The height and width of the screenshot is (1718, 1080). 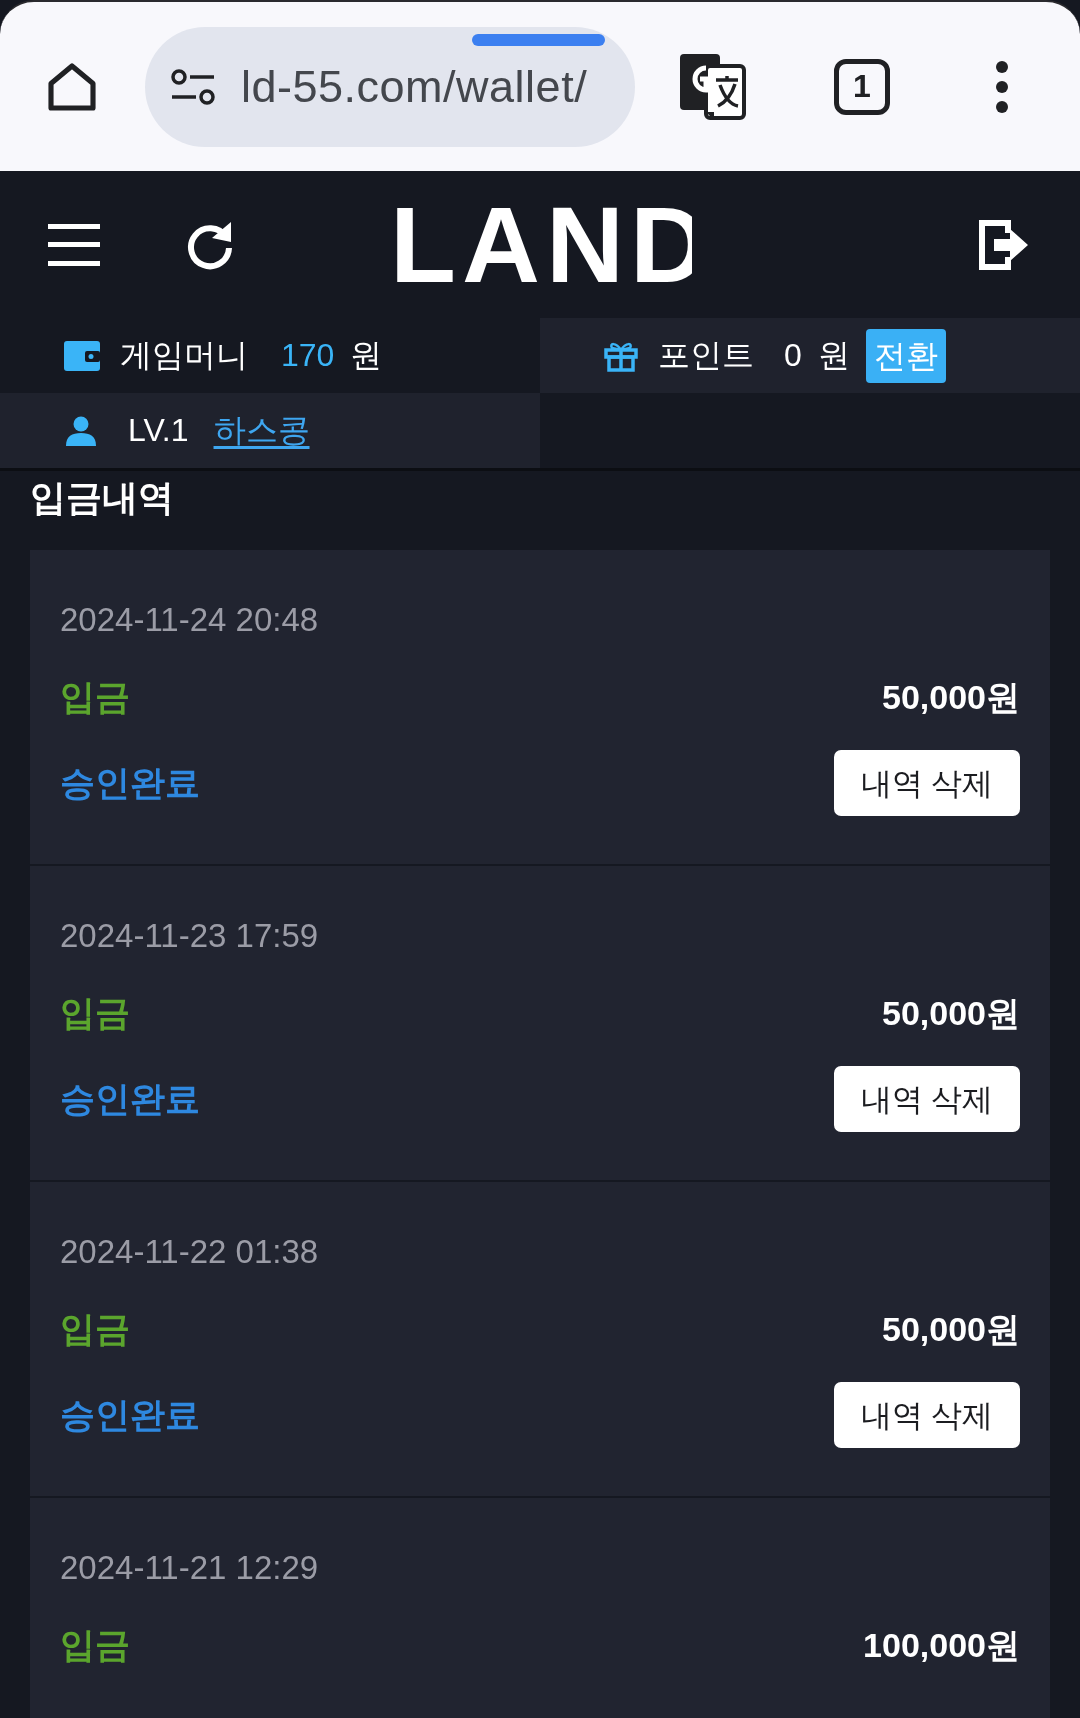 I want to click on user-icon, so click(x=81, y=430).